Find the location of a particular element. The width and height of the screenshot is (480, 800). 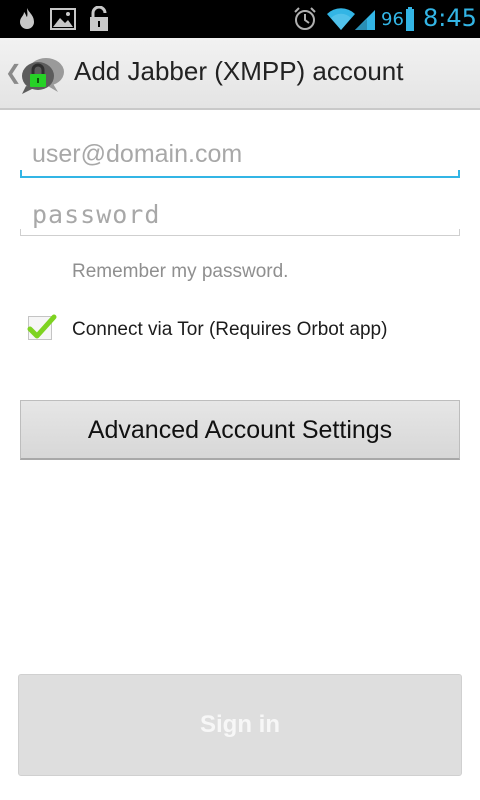

alarm-icon is located at coordinates (305, 19).